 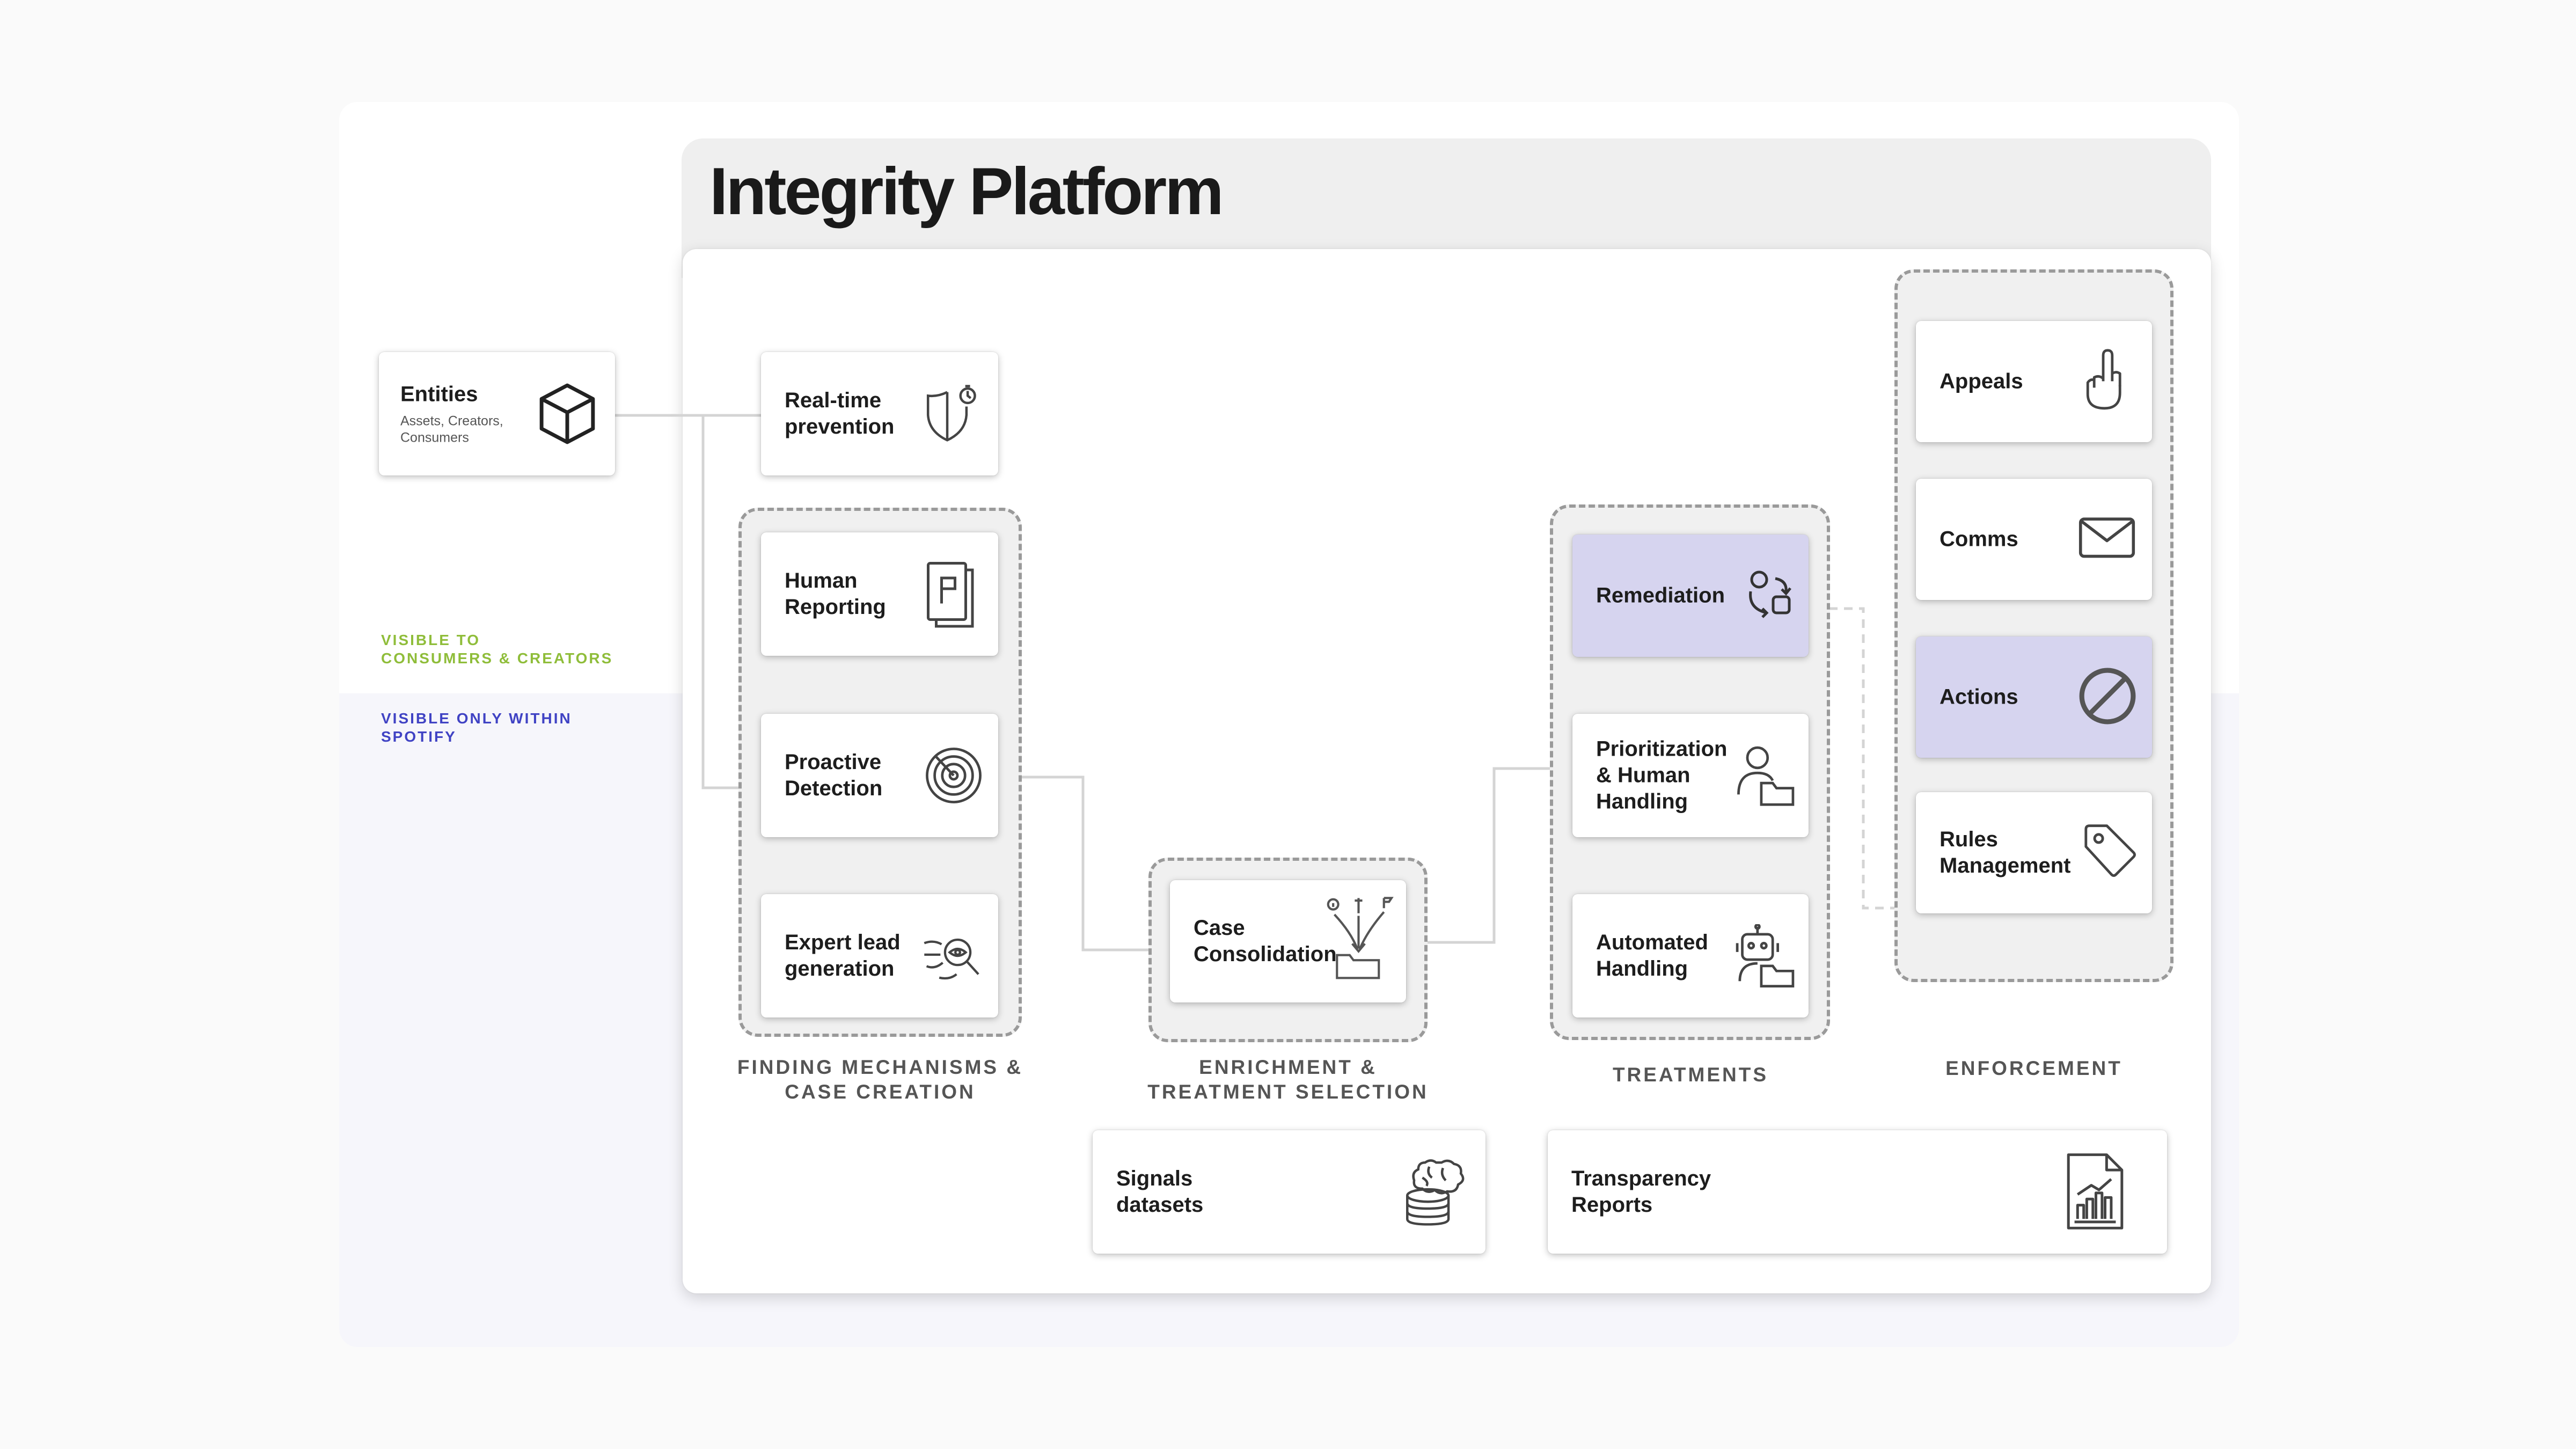 I want to click on treatments-caption: TREATMENTS, so click(x=1690, y=1075).